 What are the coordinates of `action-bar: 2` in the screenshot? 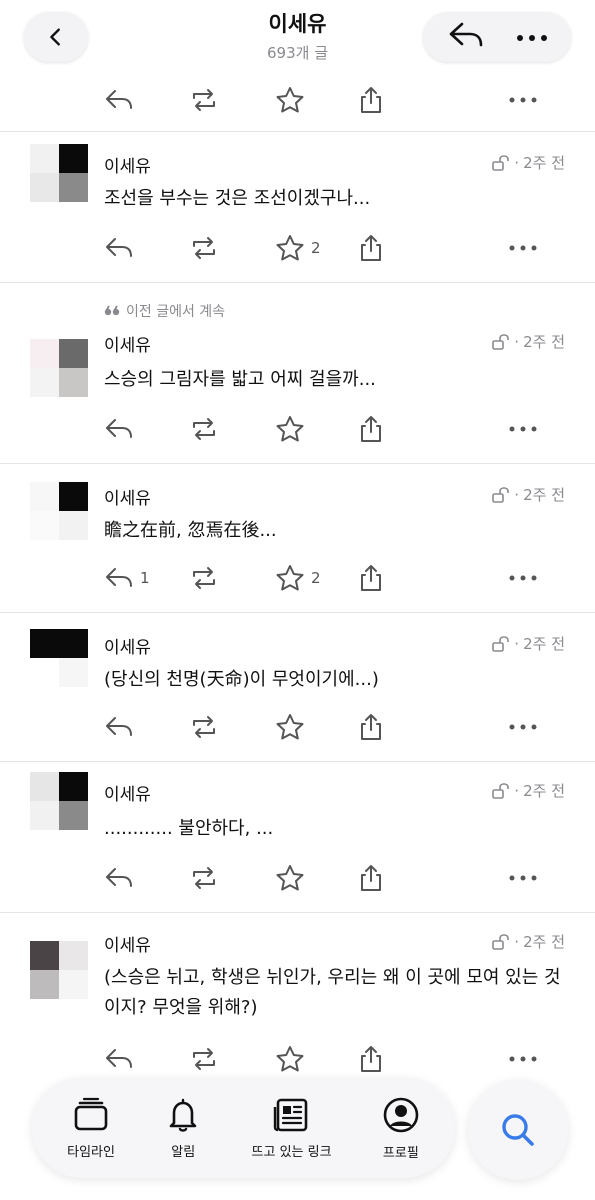 It's located at (297, 248).